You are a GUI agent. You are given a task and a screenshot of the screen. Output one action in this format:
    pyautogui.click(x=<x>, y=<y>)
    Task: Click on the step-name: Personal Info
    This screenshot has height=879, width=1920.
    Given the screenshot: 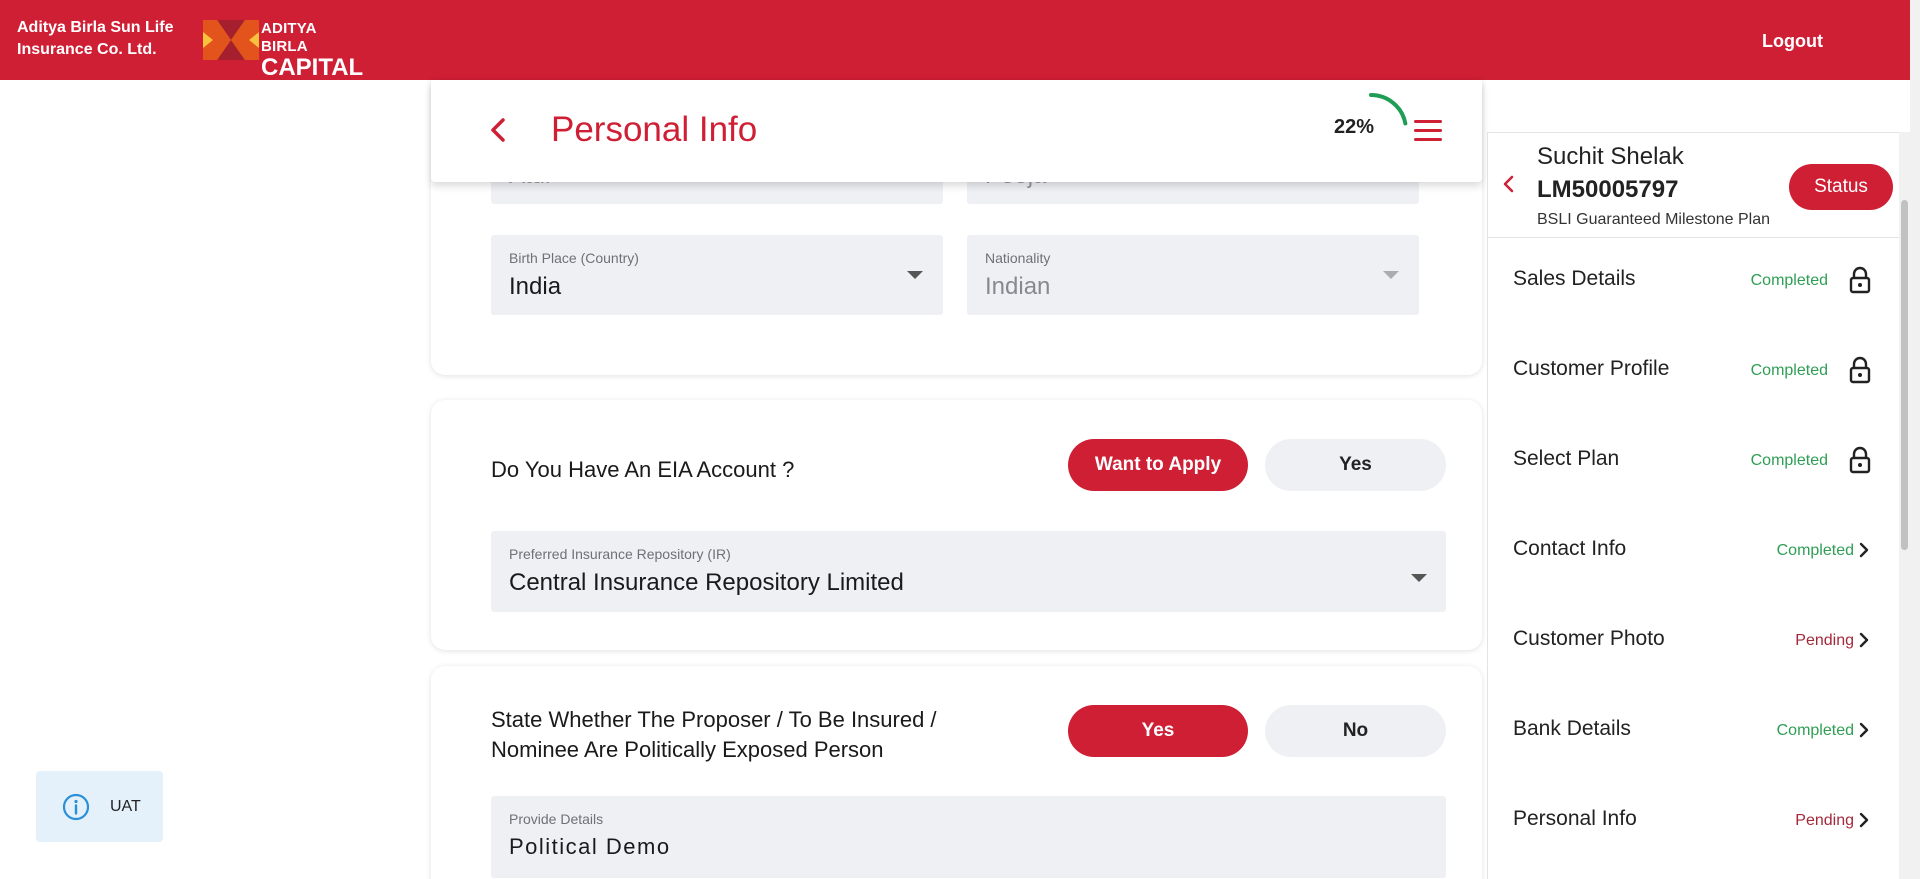 What is the action you would take?
    pyautogui.click(x=1575, y=818)
    